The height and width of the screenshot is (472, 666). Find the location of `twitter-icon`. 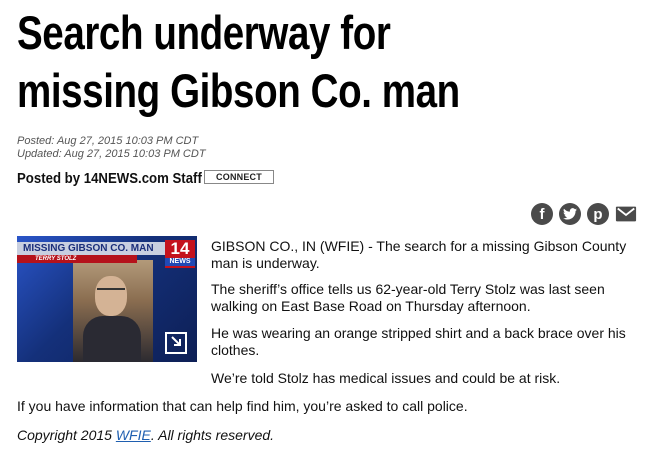

twitter-icon is located at coordinates (570, 214).